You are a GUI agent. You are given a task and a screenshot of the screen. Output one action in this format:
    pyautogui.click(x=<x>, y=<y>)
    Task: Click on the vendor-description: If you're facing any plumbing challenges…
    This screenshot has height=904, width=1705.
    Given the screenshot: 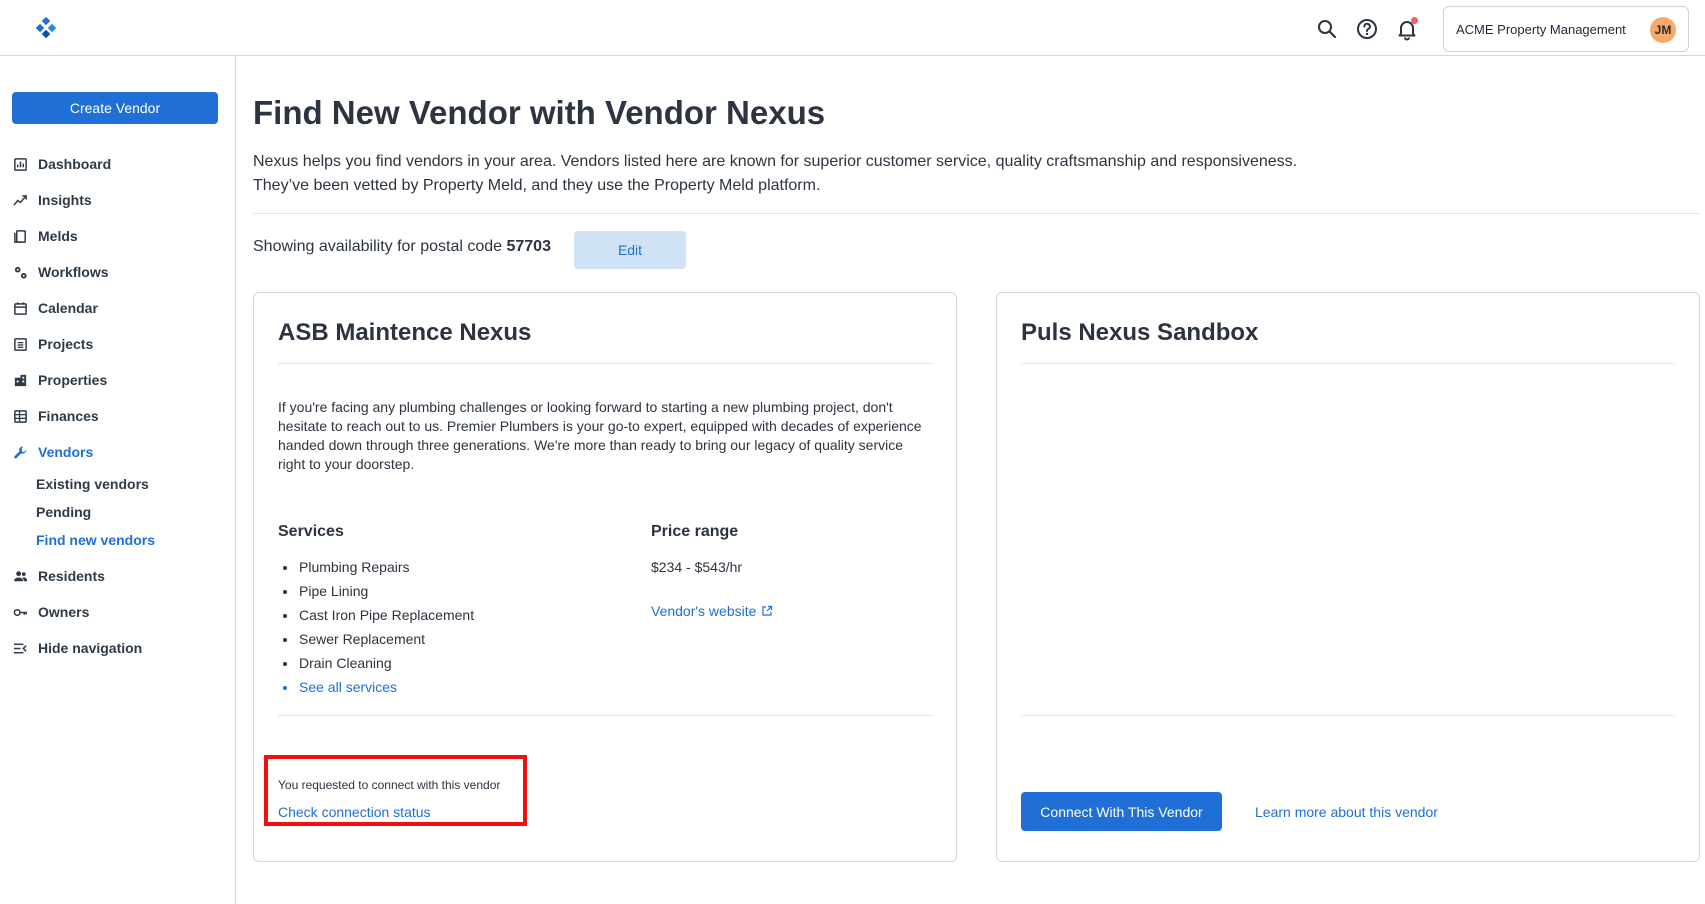 What is the action you would take?
    pyautogui.click(x=600, y=435)
    